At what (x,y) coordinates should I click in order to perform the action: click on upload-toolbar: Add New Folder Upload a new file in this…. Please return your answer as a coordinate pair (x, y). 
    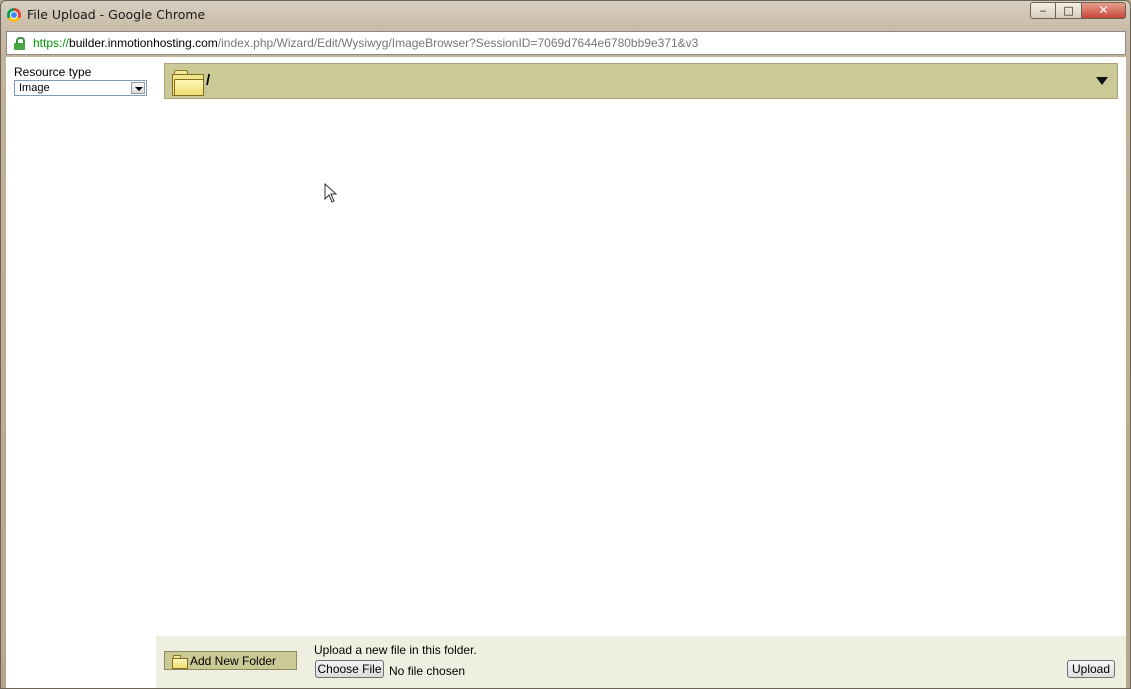
    Looking at the image, I should click on (641, 662).